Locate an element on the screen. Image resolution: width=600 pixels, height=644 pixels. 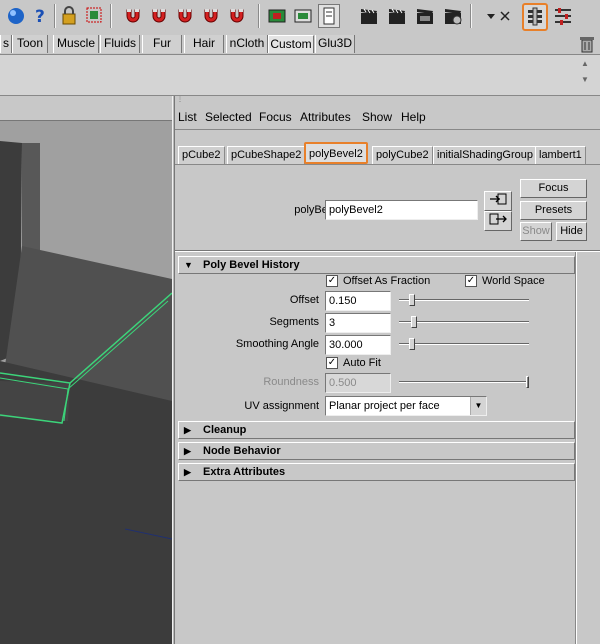
uv-assignment-label: UV assignment is located at coordinates (281, 406).